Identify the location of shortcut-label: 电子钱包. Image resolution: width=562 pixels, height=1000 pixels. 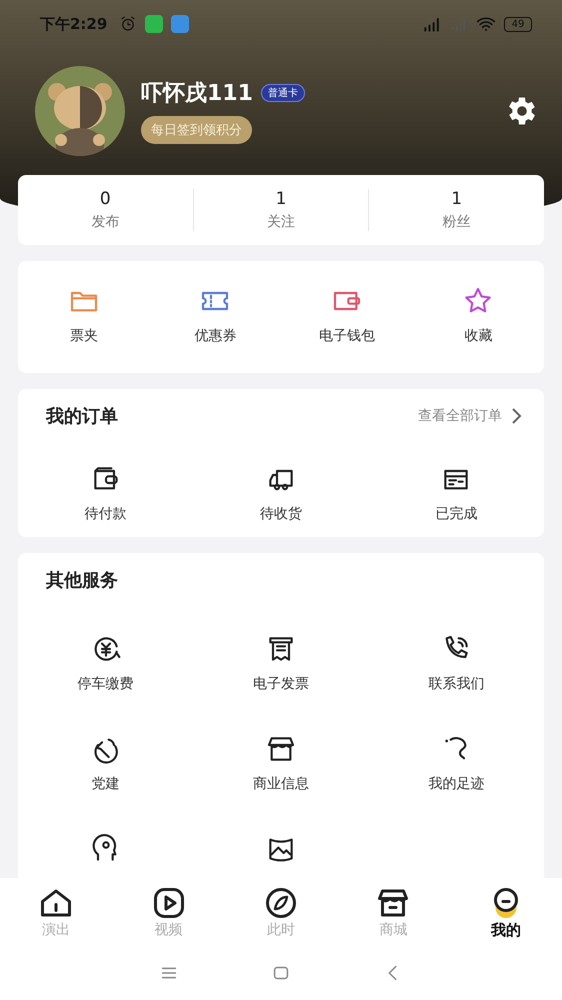
(346, 336).